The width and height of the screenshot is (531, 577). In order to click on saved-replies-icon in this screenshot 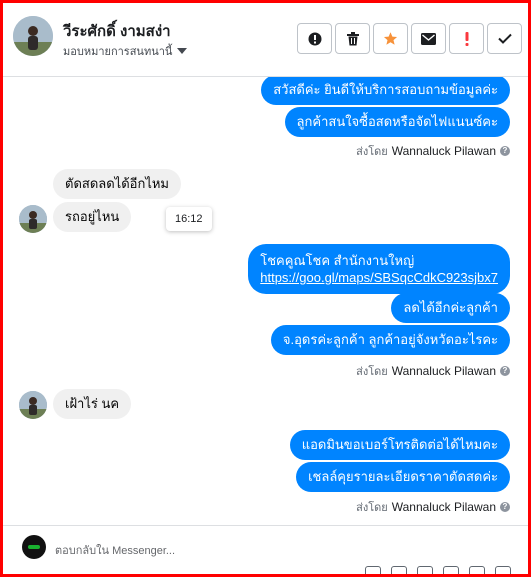, I will do `click(373, 570)`.